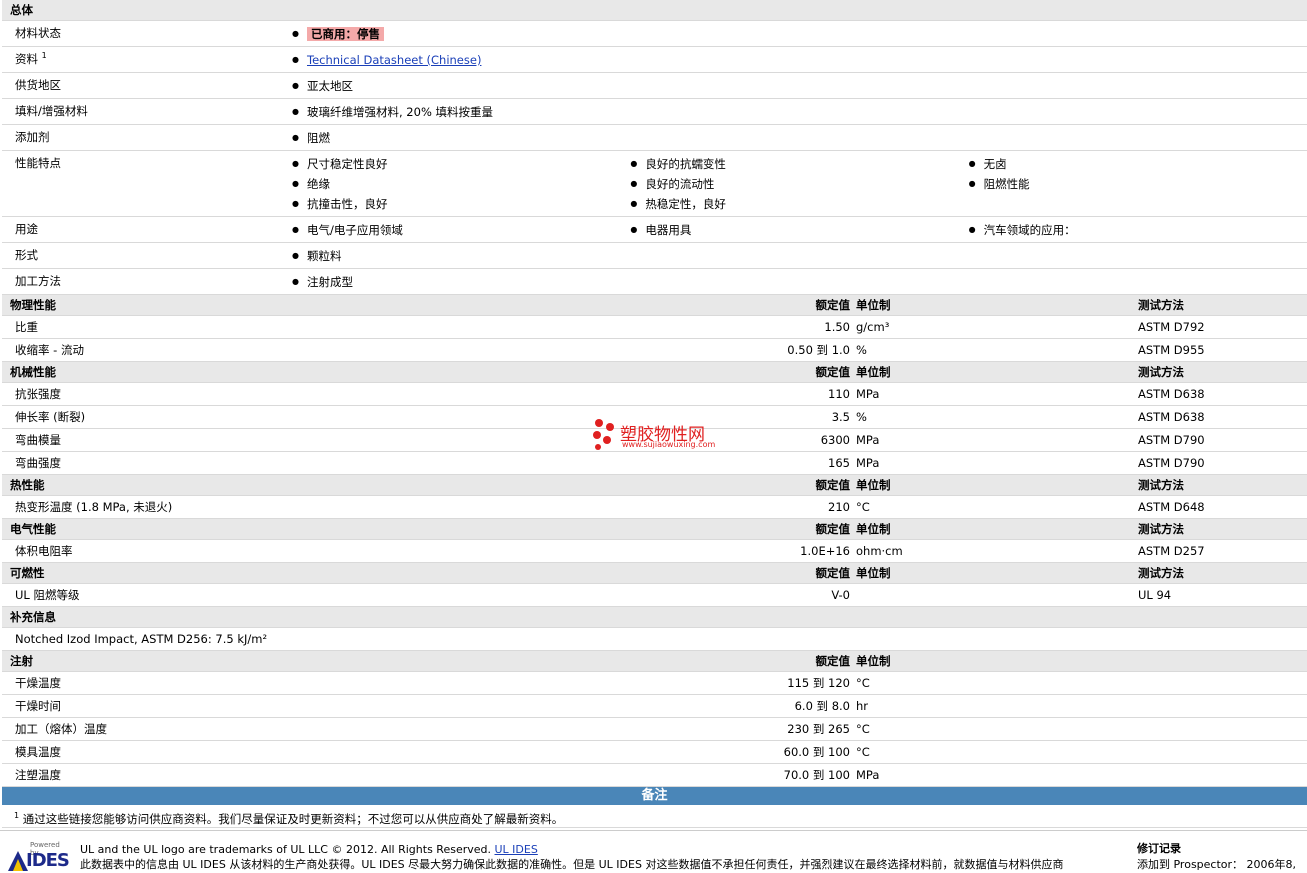 The height and width of the screenshot is (873, 1307). Describe the element at coordinates (27, 485) in the screenshot. I see `section-title: 热性能` at that location.